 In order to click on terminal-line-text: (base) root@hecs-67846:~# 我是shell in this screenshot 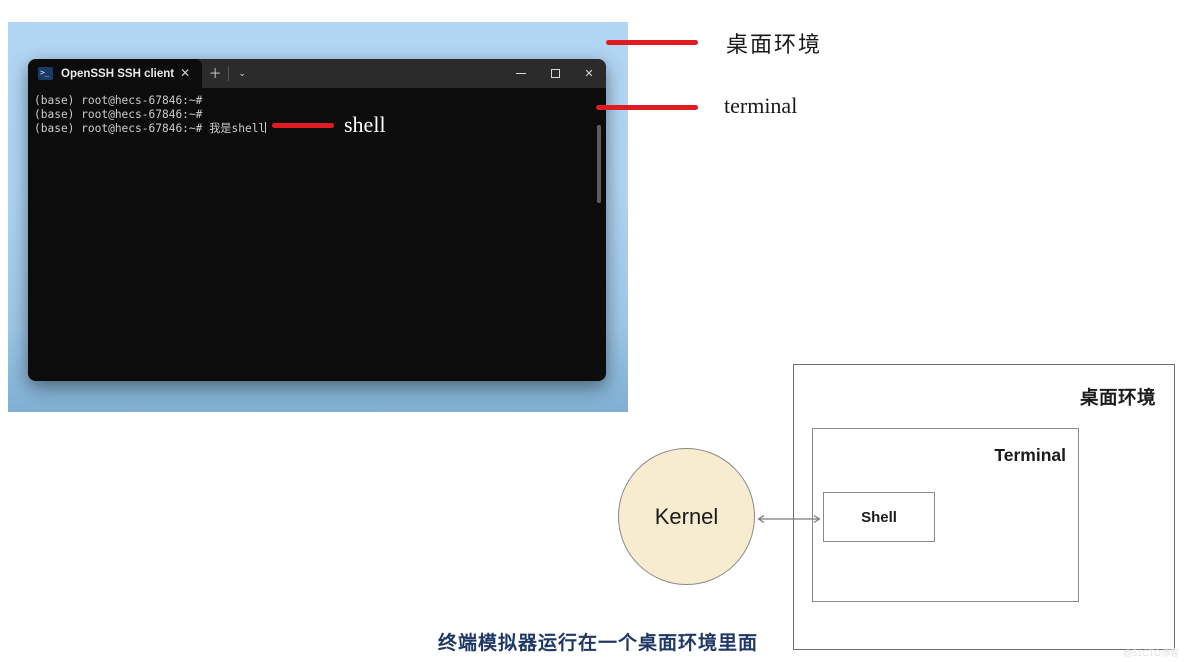, I will do `click(150, 128)`.